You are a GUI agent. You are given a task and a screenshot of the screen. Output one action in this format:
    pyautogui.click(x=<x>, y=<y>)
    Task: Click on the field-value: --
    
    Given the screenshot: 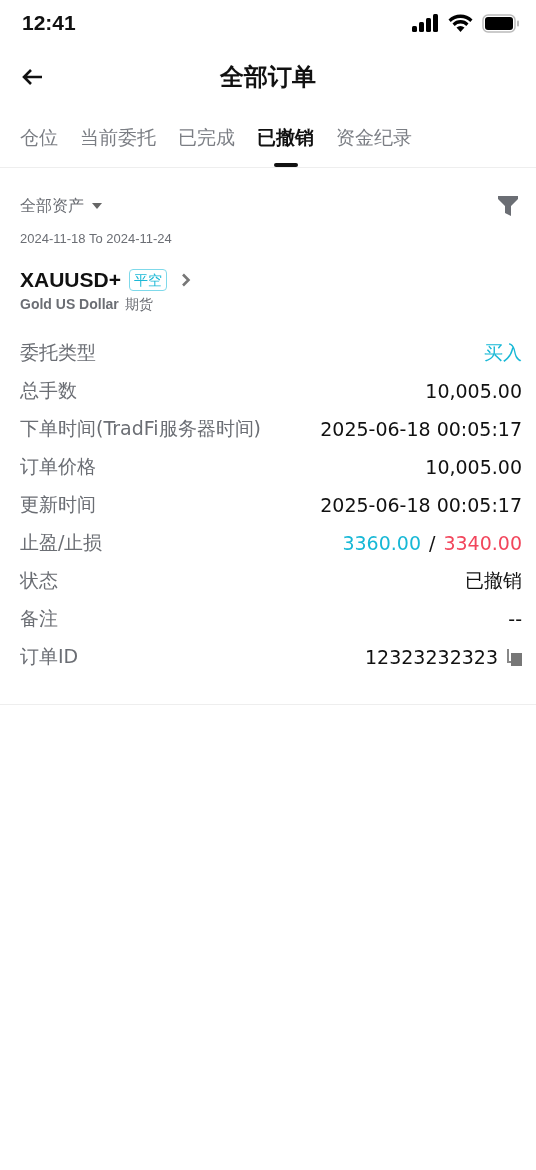 What is the action you would take?
    pyautogui.click(x=515, y=619)
    